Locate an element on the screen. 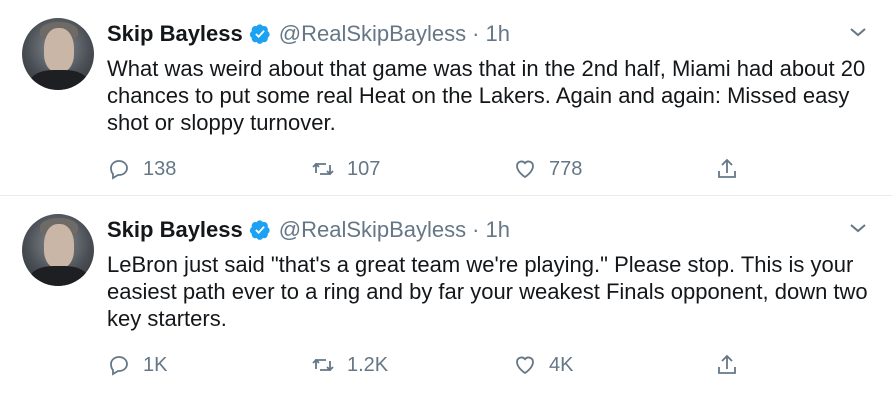 Image resolution: width=892 pixels, height=401 pixels. tweet-actions: 1K 1.2K 4K is located at coordinates (437, 365).